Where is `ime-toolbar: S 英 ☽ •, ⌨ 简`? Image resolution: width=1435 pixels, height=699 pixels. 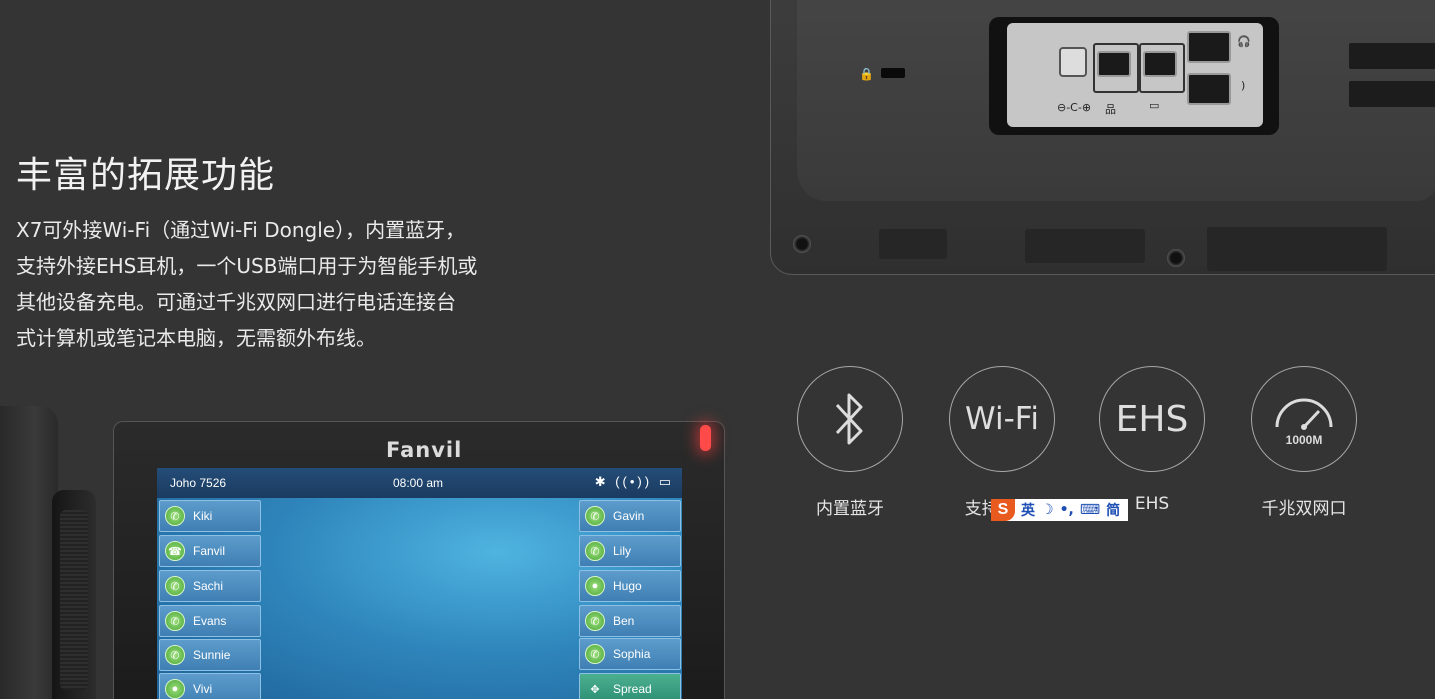
ime-toolbar: S 英 ☽ •, ⌨ 简 is located at coordinates (1059, 510).